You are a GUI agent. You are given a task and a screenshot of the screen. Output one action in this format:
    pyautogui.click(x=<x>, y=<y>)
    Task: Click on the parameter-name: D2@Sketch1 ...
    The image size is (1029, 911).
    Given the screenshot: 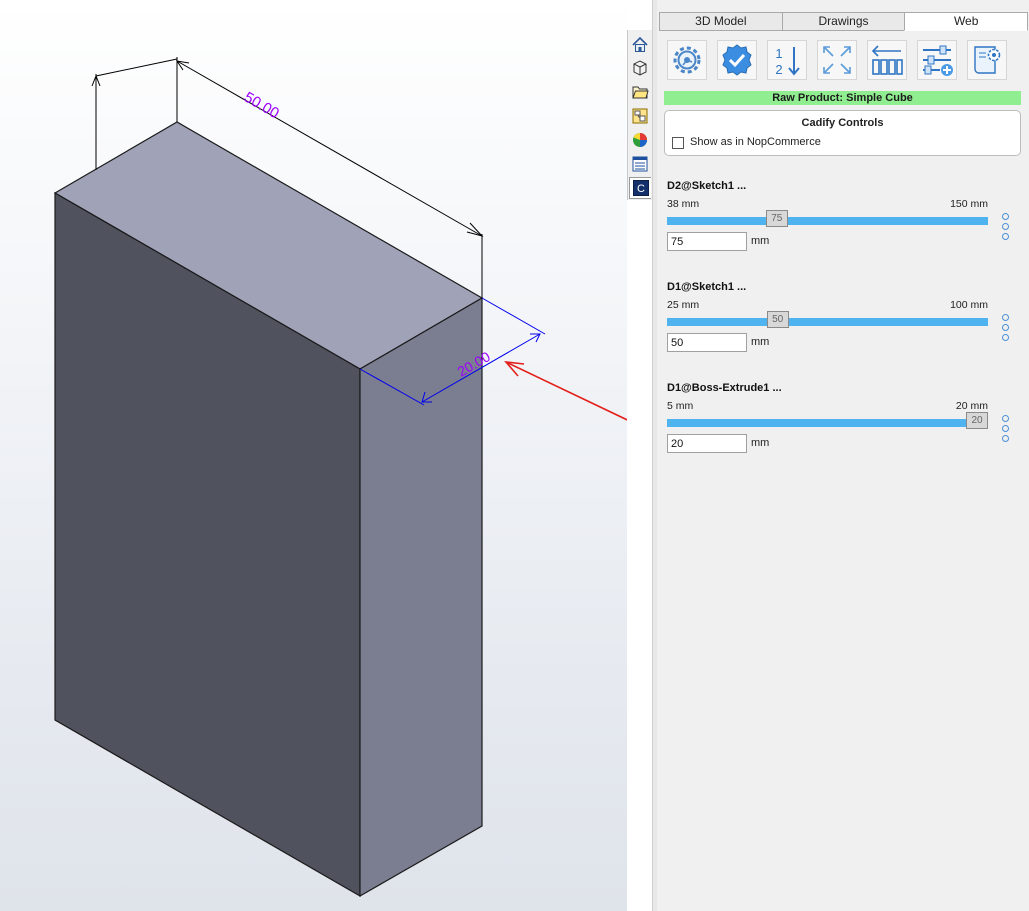 What is the action you would take?
    pyautogui.click(x=707, y=186)
    